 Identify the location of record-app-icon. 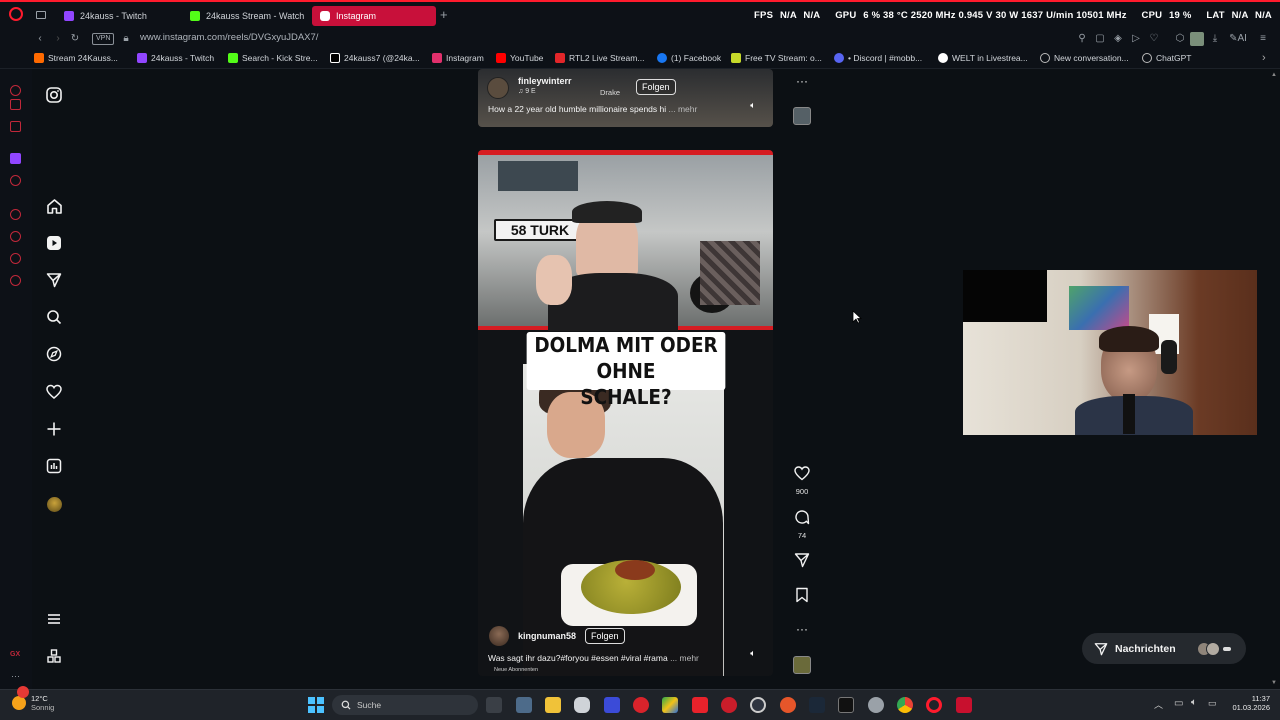
(729, 705).